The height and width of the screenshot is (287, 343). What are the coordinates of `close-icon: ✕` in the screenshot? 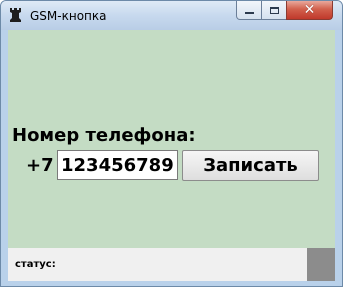 It's located at (309, 10).